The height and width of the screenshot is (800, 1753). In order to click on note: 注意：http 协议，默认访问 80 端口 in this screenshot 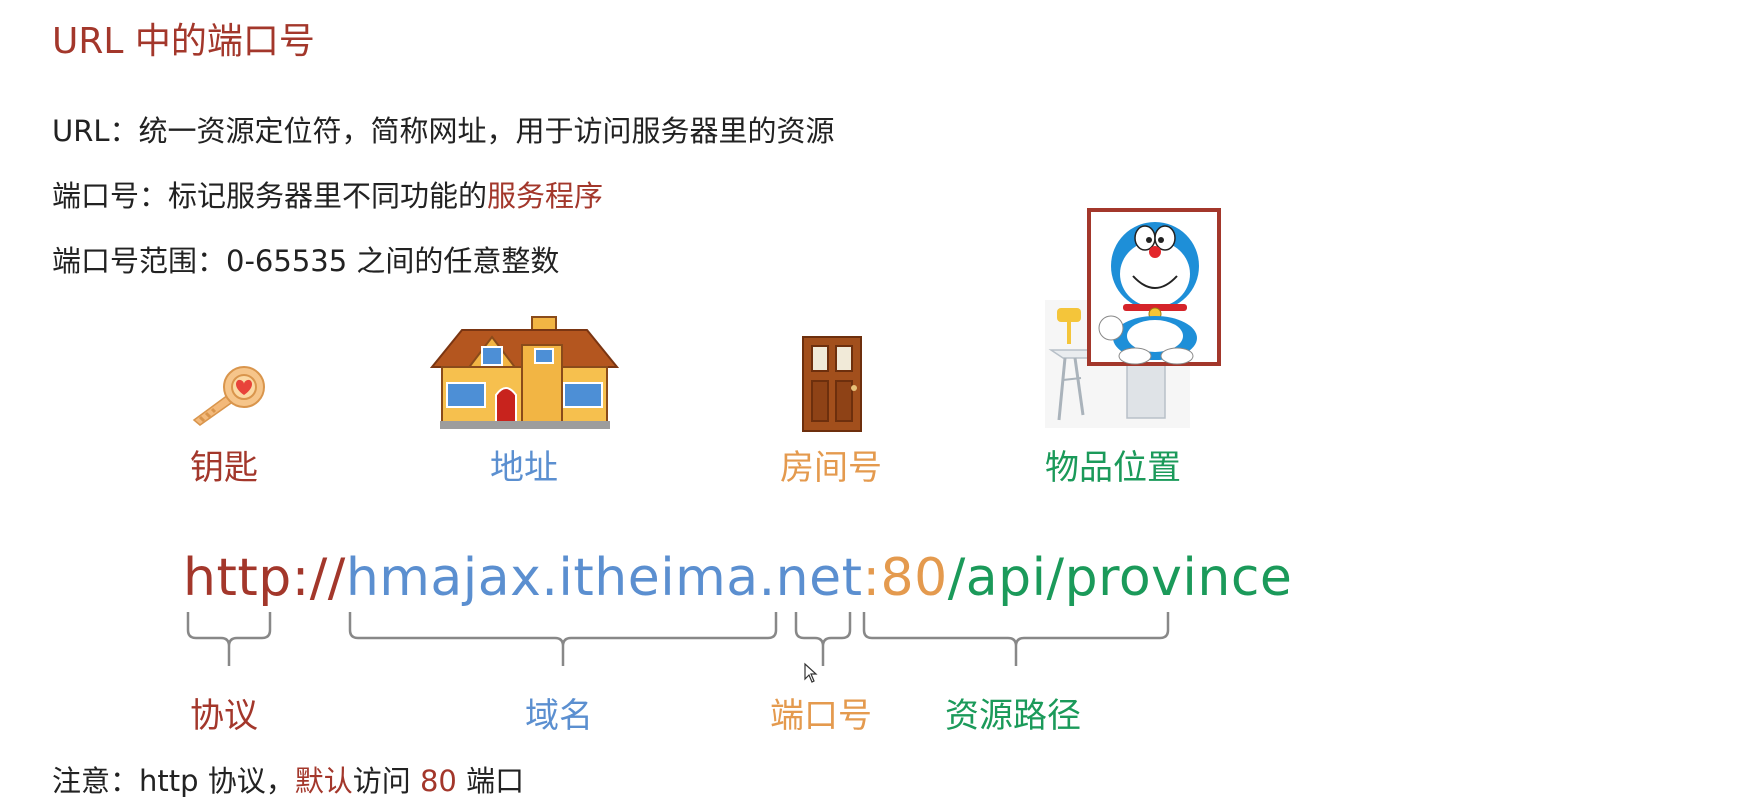, I will do `click(288, 779)`.